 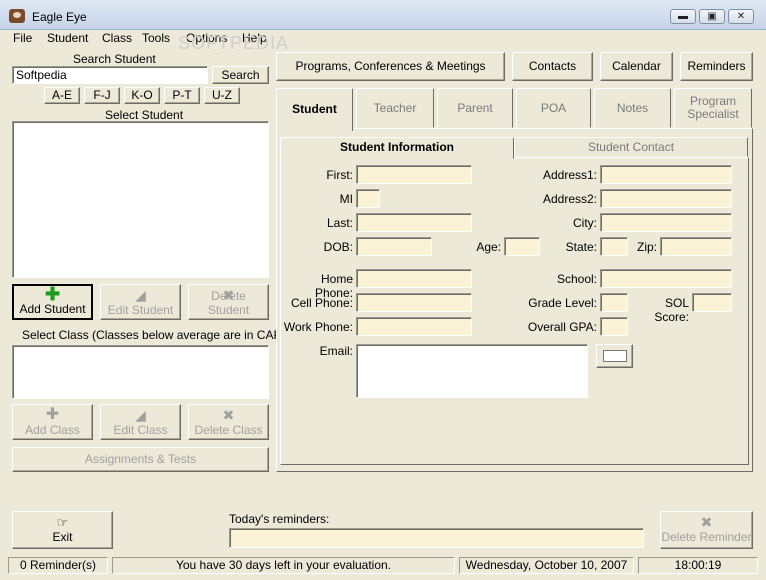 I want to click on age-field, so click(x=522, y=246).